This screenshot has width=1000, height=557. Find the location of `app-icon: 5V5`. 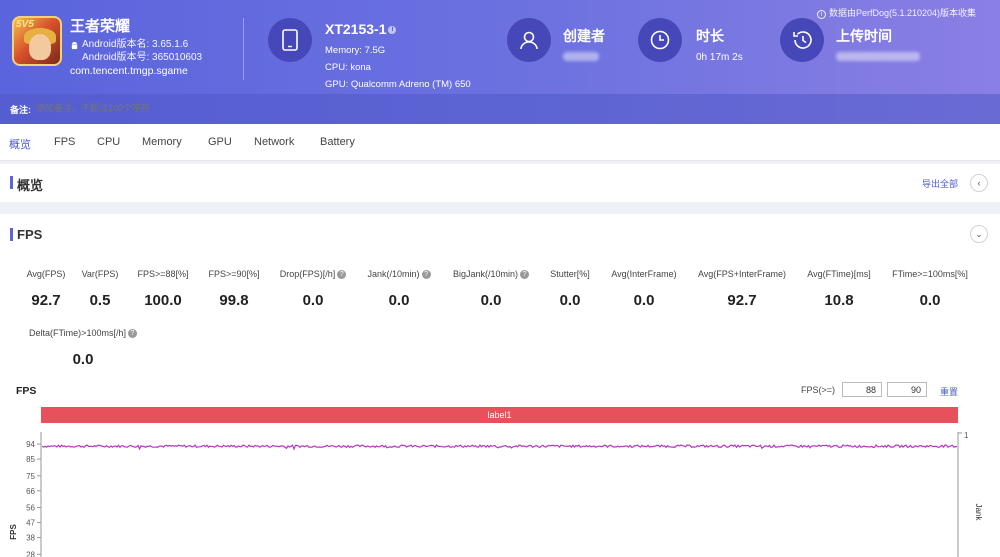

app-icon: 5V5 is located at coordinates (37, 41).